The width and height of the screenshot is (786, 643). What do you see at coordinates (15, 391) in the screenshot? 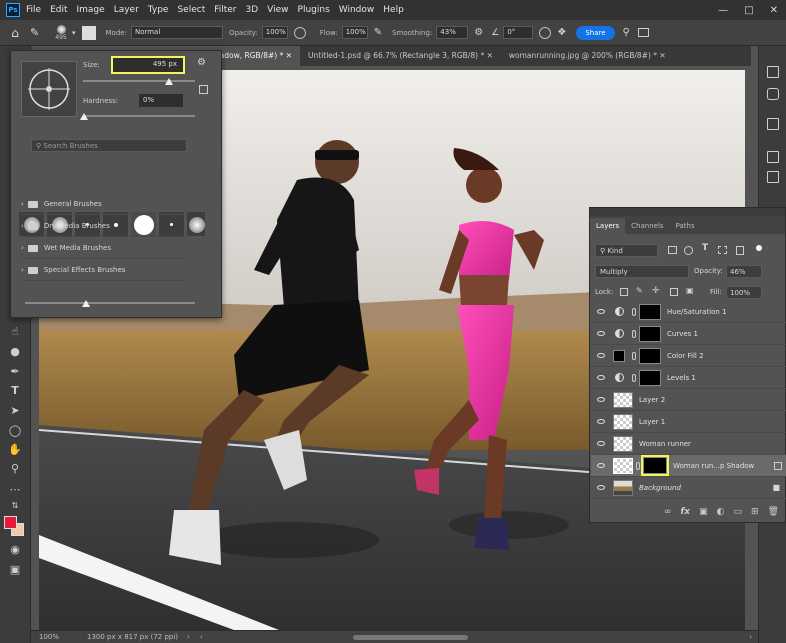
I see `type-tool-icon: T` at bounding box center [15, 391].